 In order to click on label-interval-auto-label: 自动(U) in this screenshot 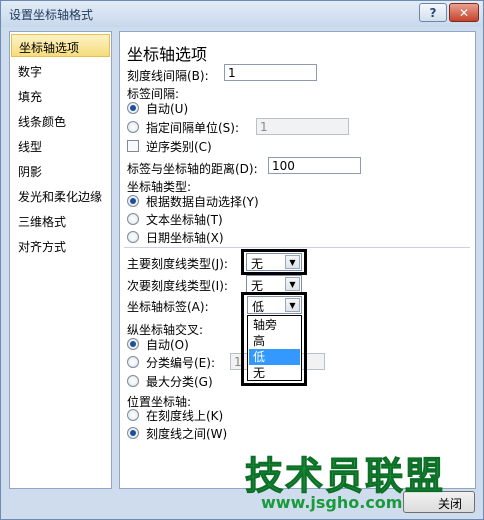, I will do `click(167, 109)`.